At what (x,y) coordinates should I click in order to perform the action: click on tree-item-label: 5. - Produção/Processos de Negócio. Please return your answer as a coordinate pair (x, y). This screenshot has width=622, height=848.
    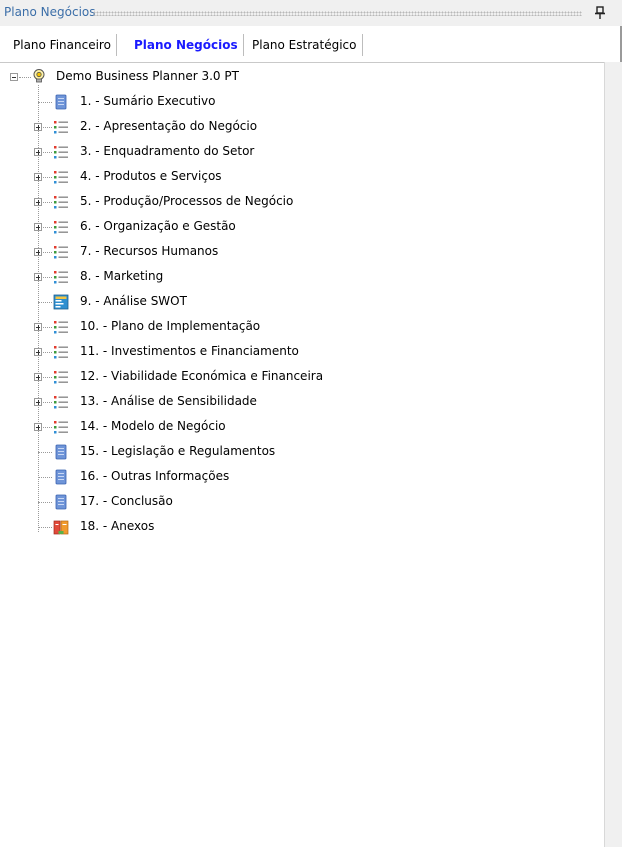
    Looking at the image, I should click on (187, 201).